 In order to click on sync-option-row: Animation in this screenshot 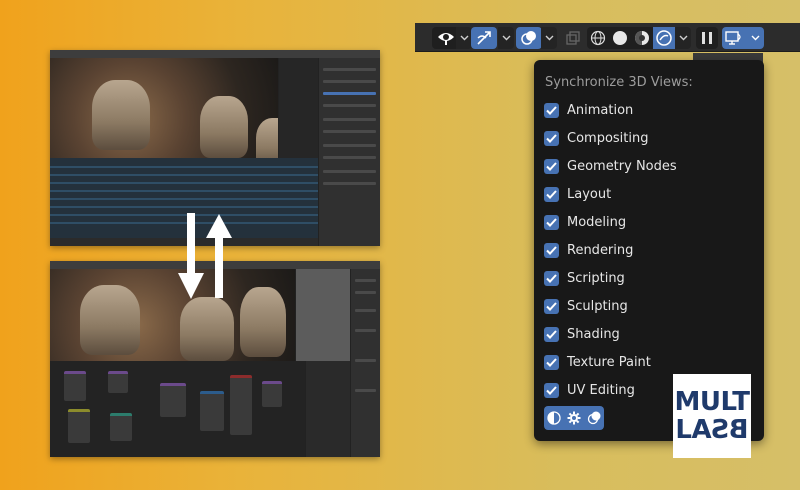, I will do `click(588, 110)`.